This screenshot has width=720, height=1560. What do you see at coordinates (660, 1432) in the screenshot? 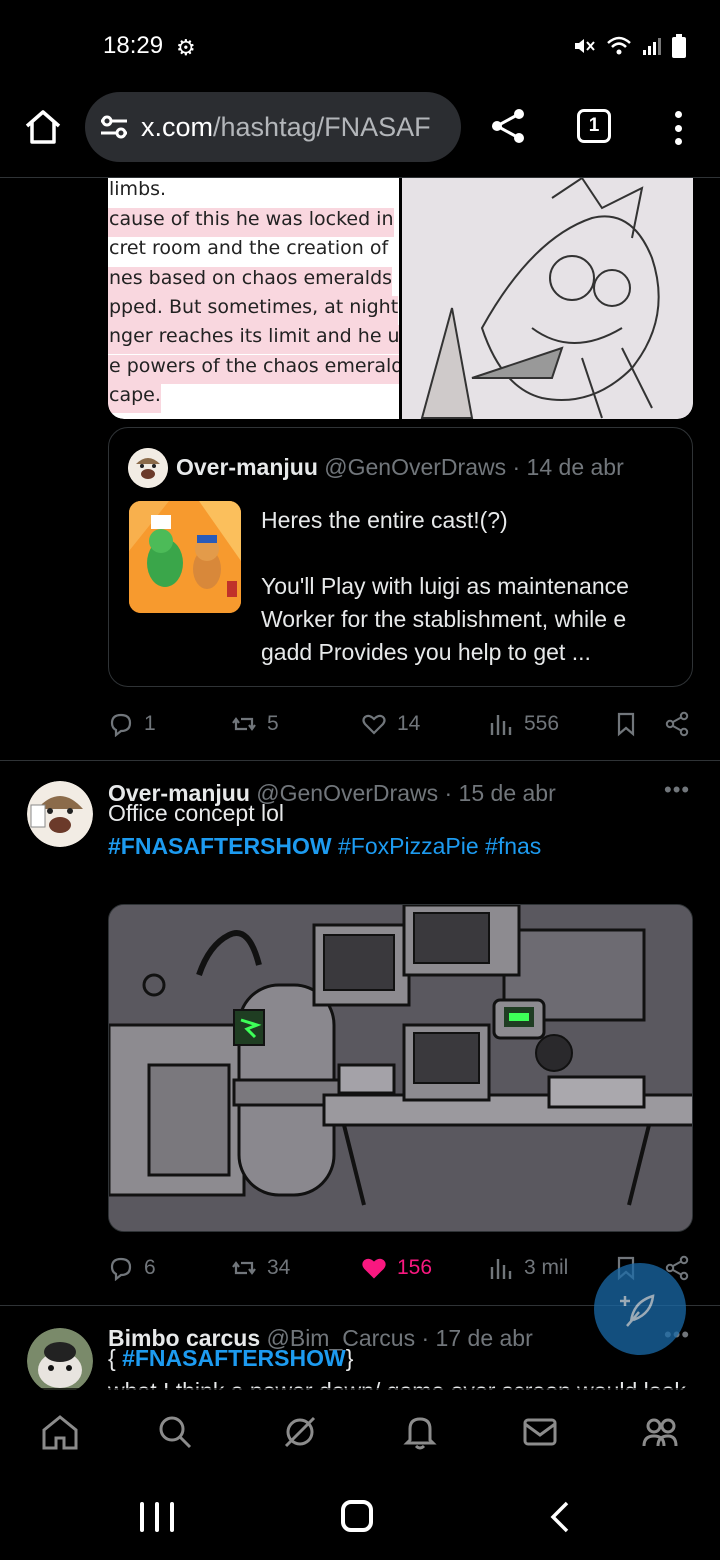
I see `nav-communities-icon` at bounding box center [660, 1432].